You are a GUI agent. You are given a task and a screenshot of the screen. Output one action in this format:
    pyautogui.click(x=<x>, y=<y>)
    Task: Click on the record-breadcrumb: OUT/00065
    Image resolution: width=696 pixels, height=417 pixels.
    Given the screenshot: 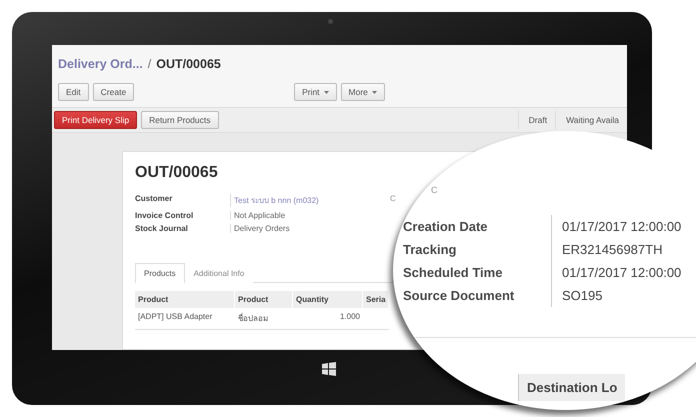 What is the action you would take?
    pyautogui.click(x=188, y=64)
    